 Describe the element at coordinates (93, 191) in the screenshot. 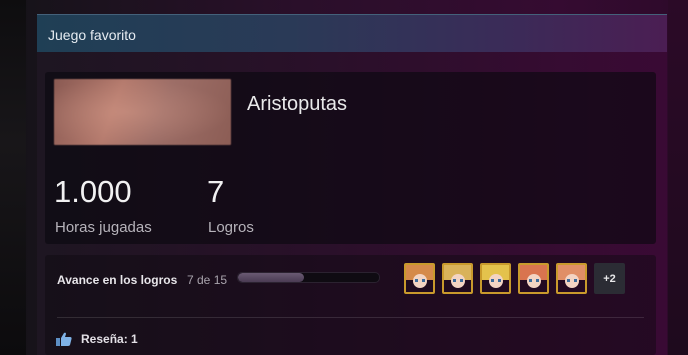

I see `hours-played-value: 1.000` at that location.